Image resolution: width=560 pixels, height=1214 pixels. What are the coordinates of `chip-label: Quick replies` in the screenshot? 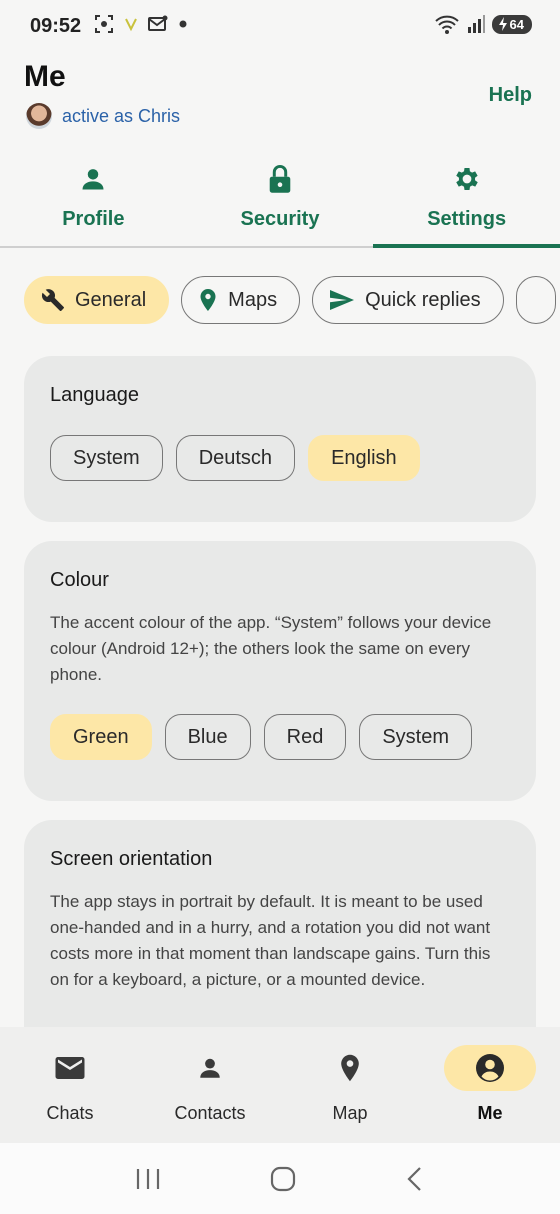 It's located at (423, 299).